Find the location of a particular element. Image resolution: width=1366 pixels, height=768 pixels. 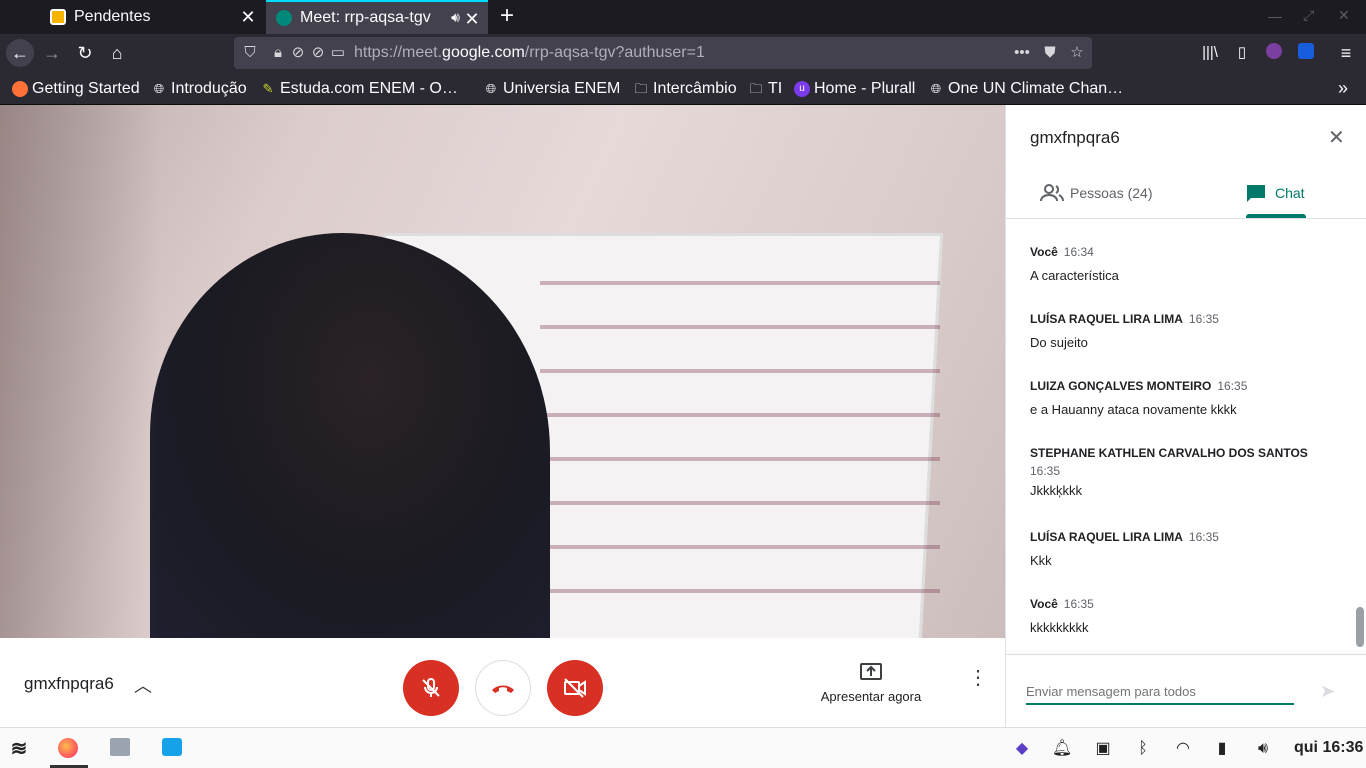

tab-pendentes: Pendentes ✕ is located at coordinates (152, 17).